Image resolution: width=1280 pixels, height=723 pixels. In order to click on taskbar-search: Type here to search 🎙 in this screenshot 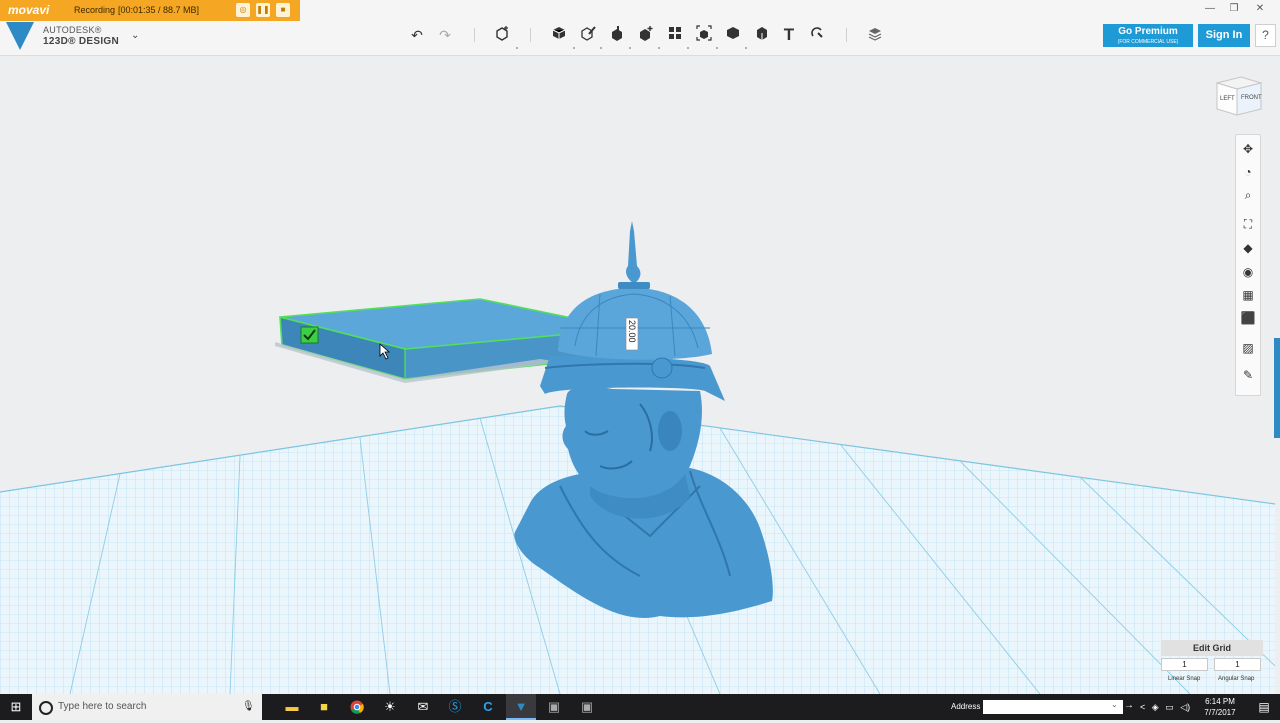, I will do `click(147, 707)`.